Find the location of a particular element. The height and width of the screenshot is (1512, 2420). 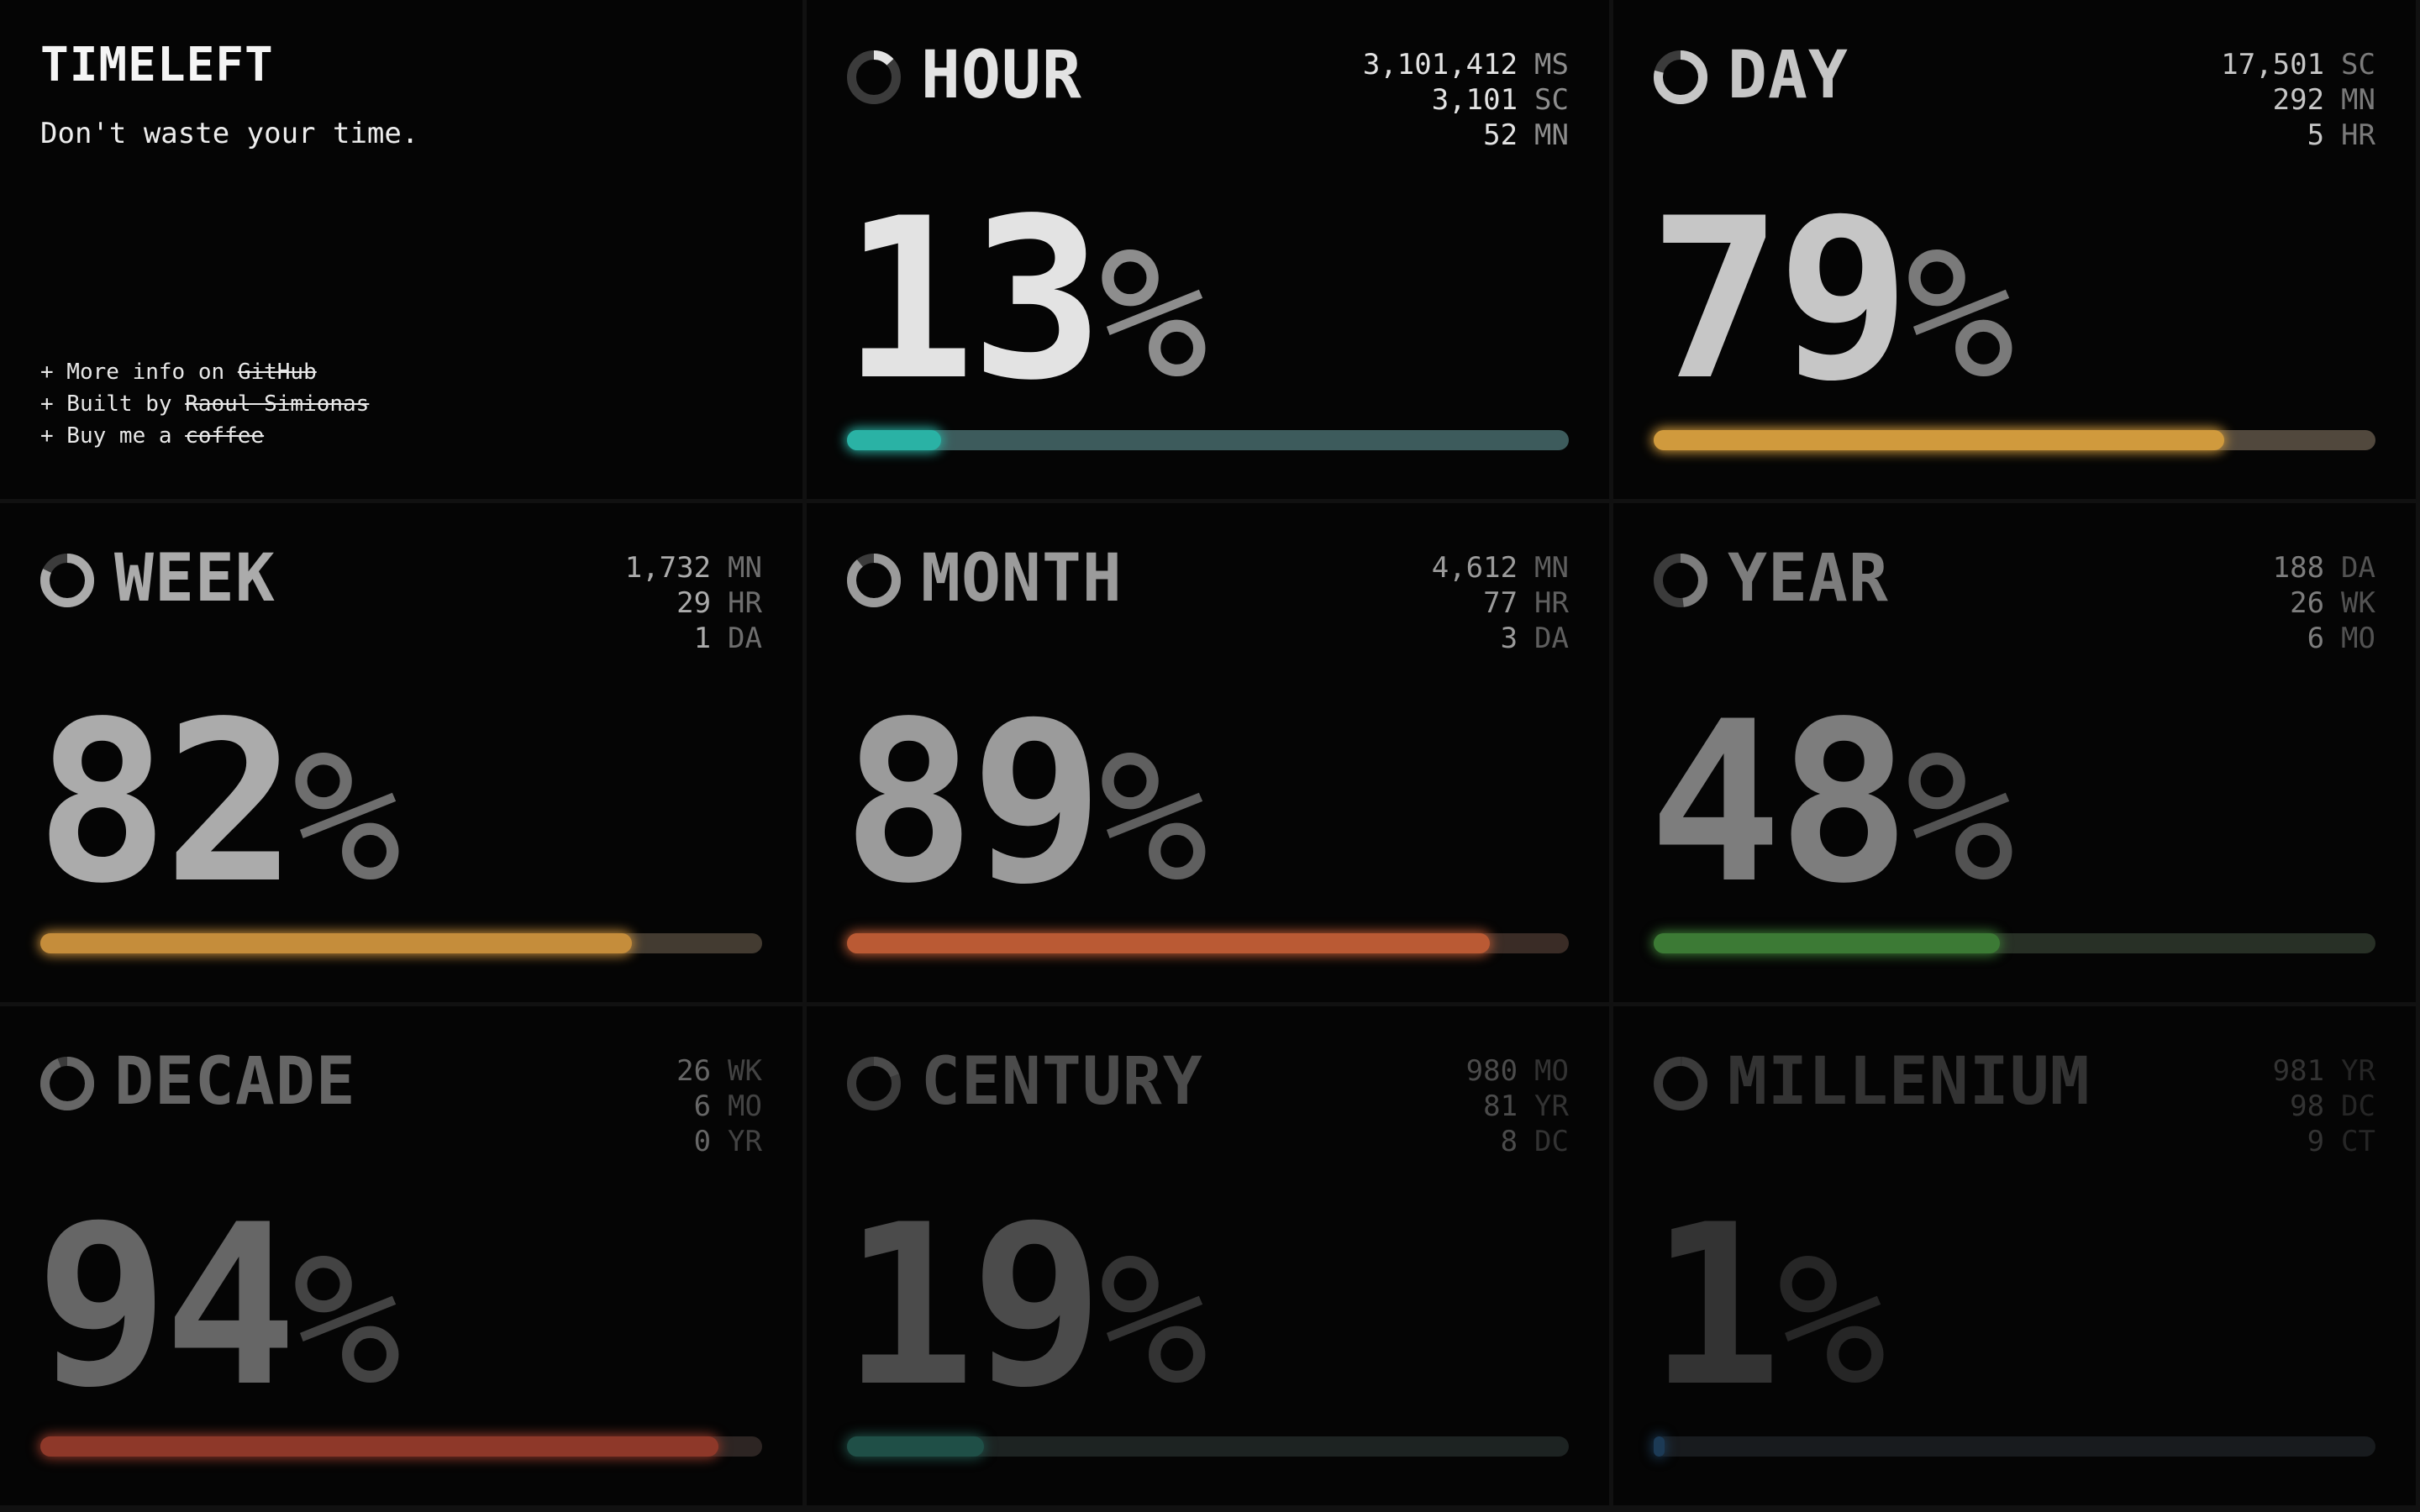

stat-unit: DC is located at coordinates (1552, 1141).